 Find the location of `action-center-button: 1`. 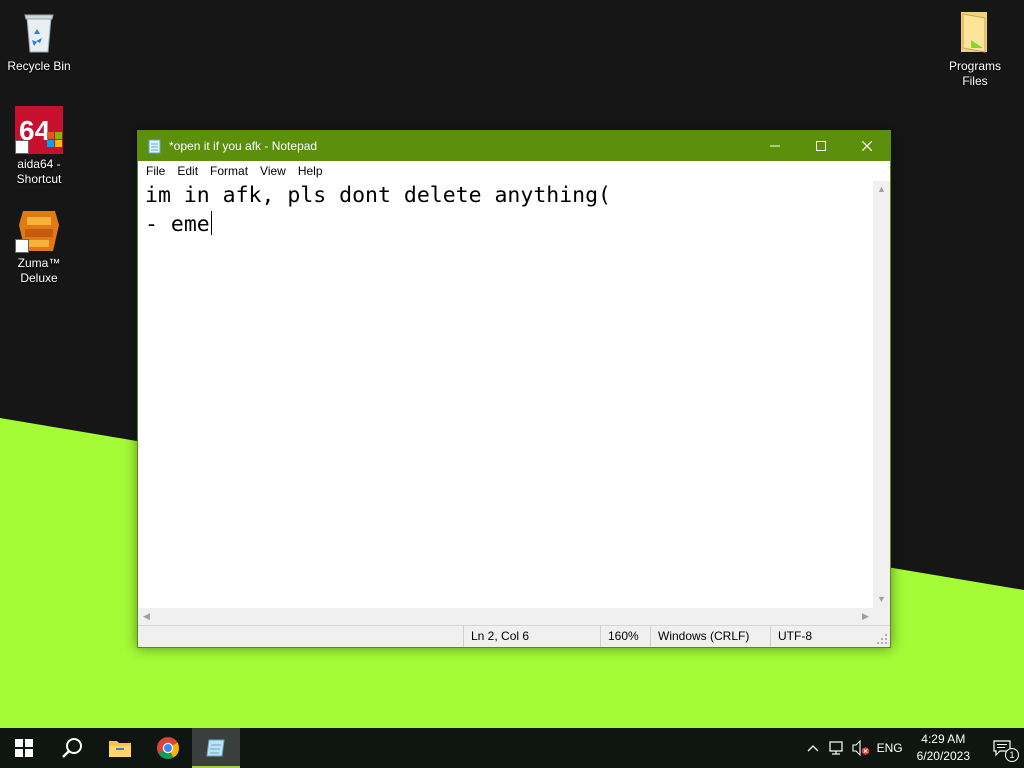

action-center-button: 1 is located at coordinates (1002, 748).